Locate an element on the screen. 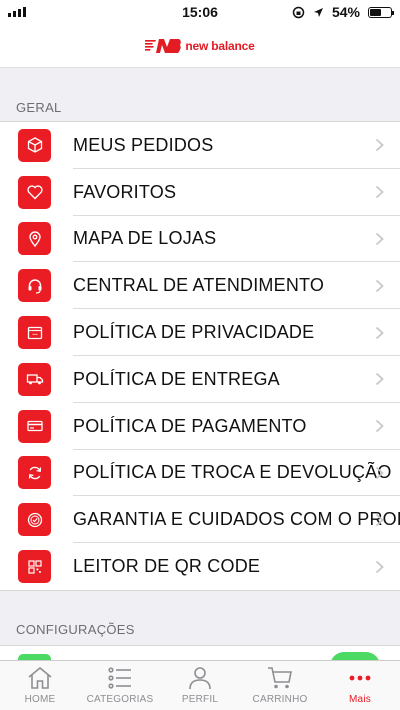 The height and width of the screenshot is (710, 400). location-arrow-icon is located at coordinates (318, 12).